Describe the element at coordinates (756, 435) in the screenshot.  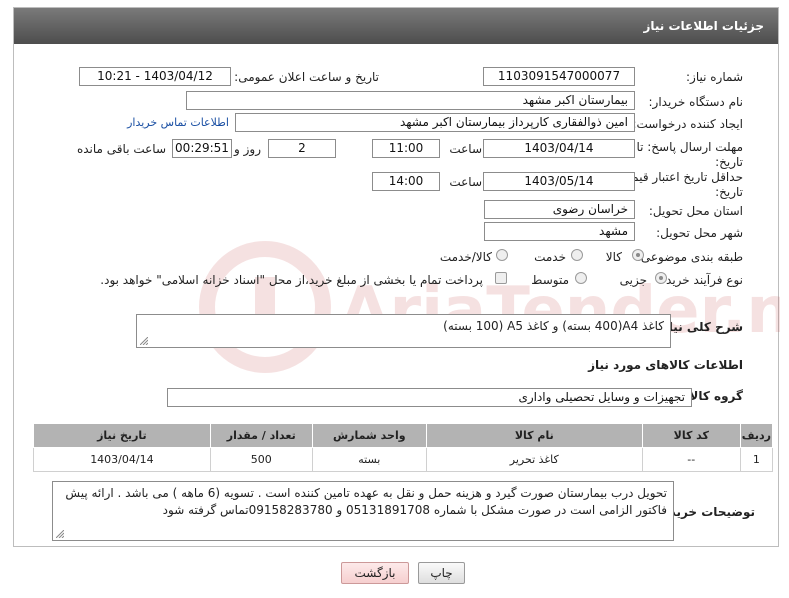
I see `col-row-number: ردیف` at that location.